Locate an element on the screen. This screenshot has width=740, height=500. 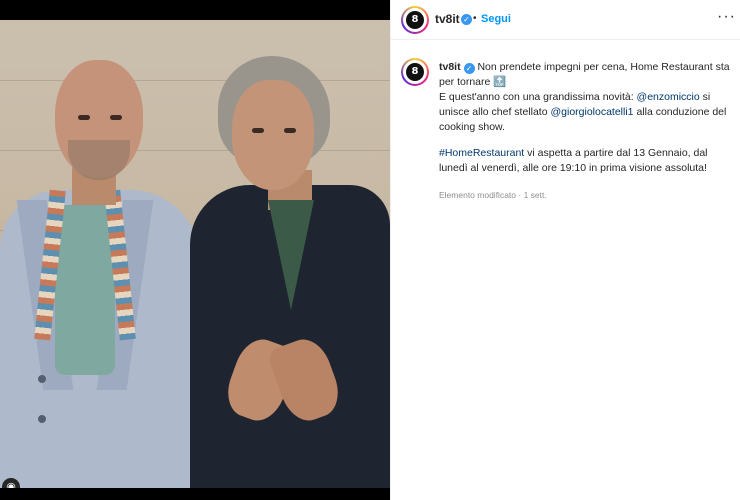
caption-avatar: 8 is located at coordinates (415, 72).